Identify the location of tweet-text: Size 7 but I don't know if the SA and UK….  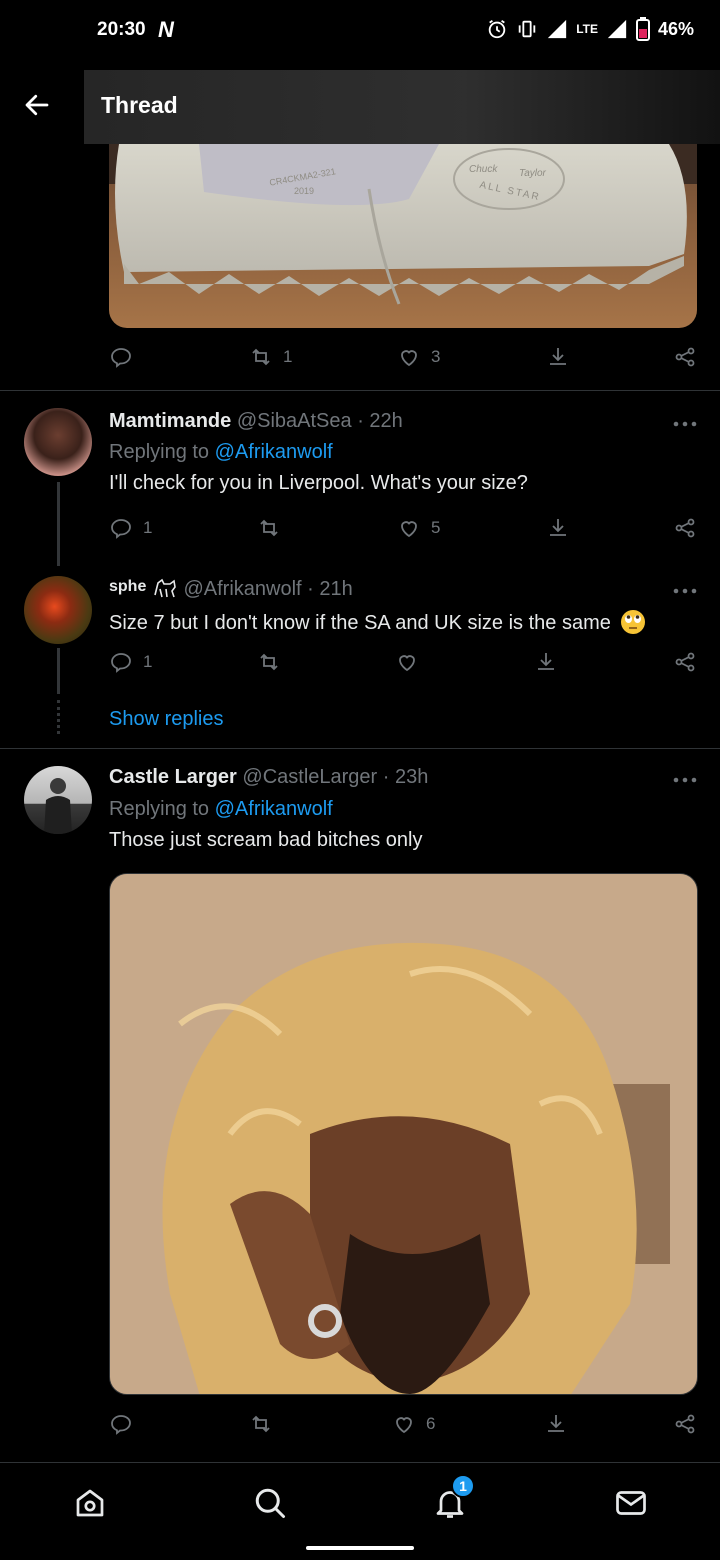
(377, 622).